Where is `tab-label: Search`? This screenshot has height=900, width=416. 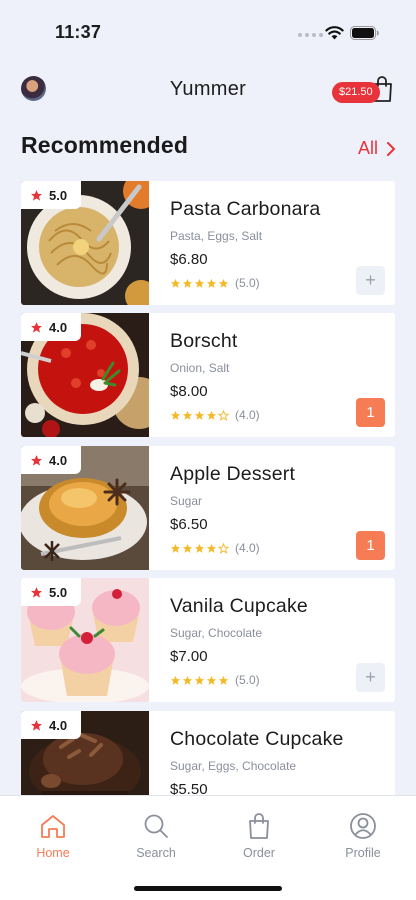
tab-label: Search is located at coordinates (156, 853).